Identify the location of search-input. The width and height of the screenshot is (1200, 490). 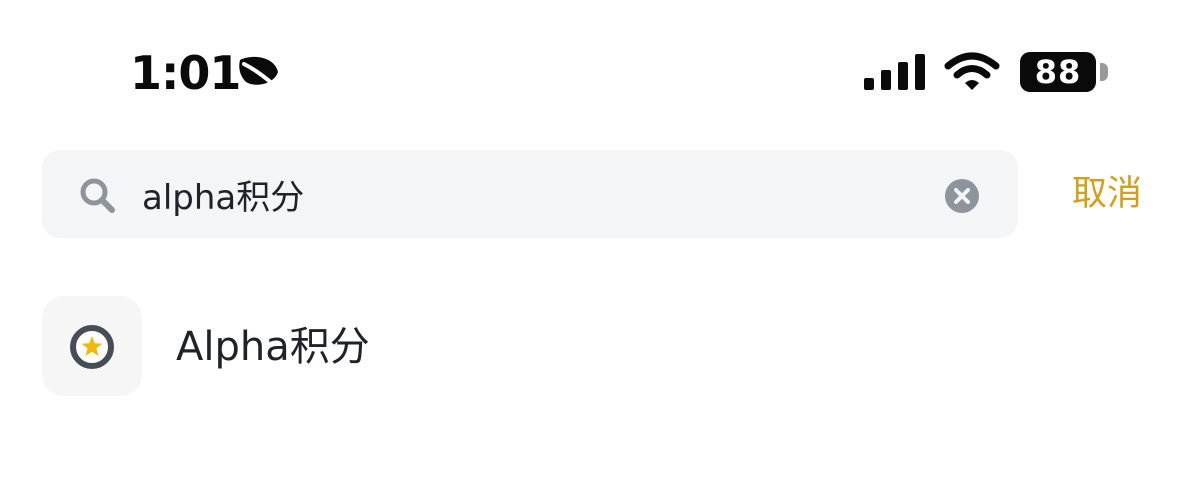
(532, 194).